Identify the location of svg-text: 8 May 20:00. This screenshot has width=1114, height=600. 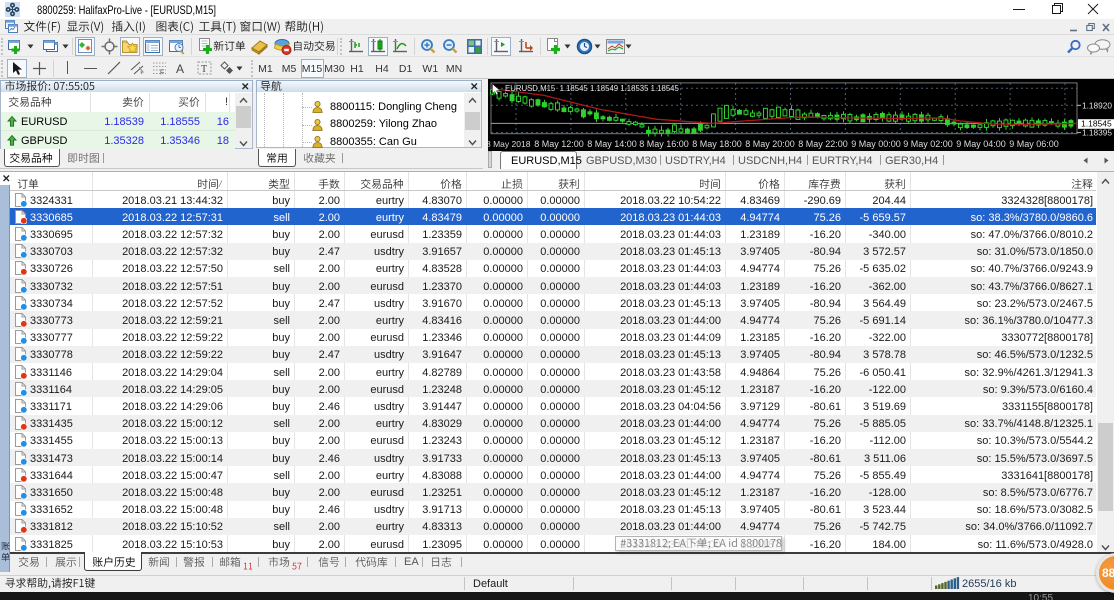
(770, 144).